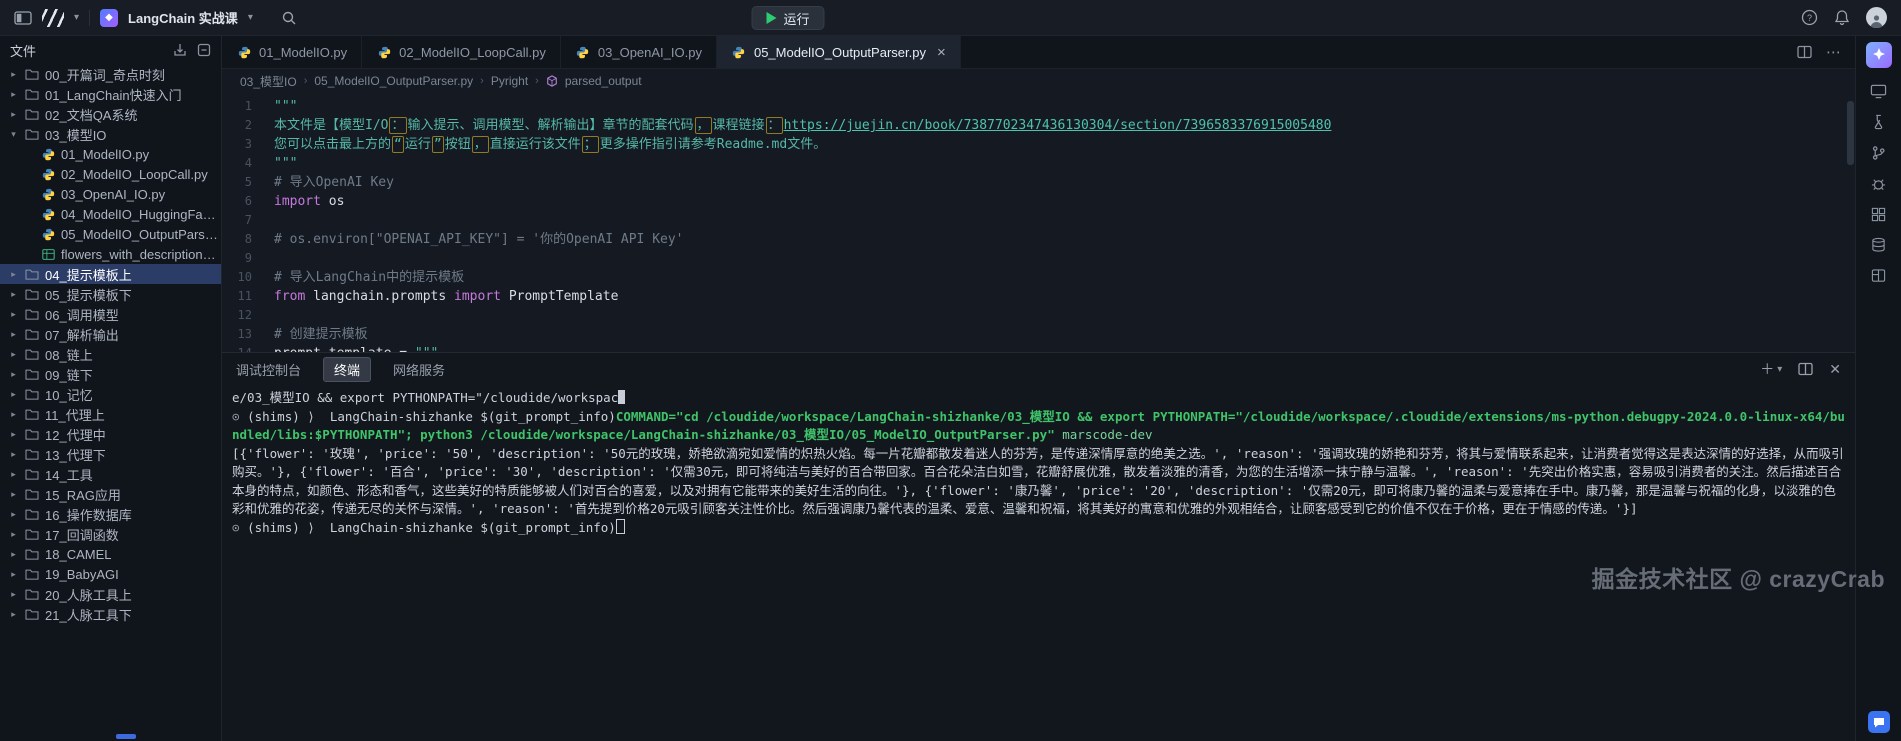  Describe the element at coordinates (1850, 133) in the screenshot. I see `editor-scrollbar` at that location.